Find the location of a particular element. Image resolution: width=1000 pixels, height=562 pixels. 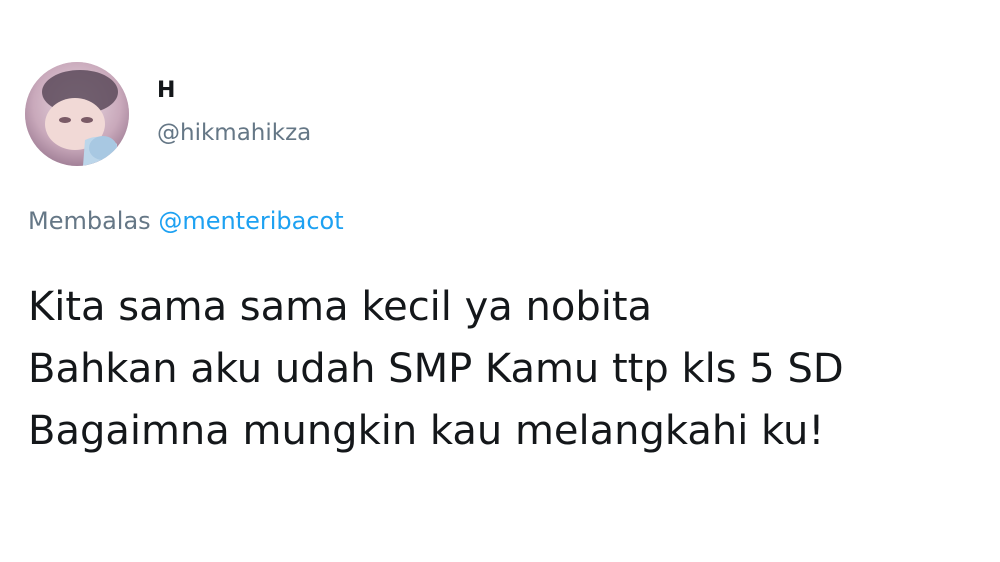

reply-context: Membalas @menteribacot is located at coordinates (186, 221).